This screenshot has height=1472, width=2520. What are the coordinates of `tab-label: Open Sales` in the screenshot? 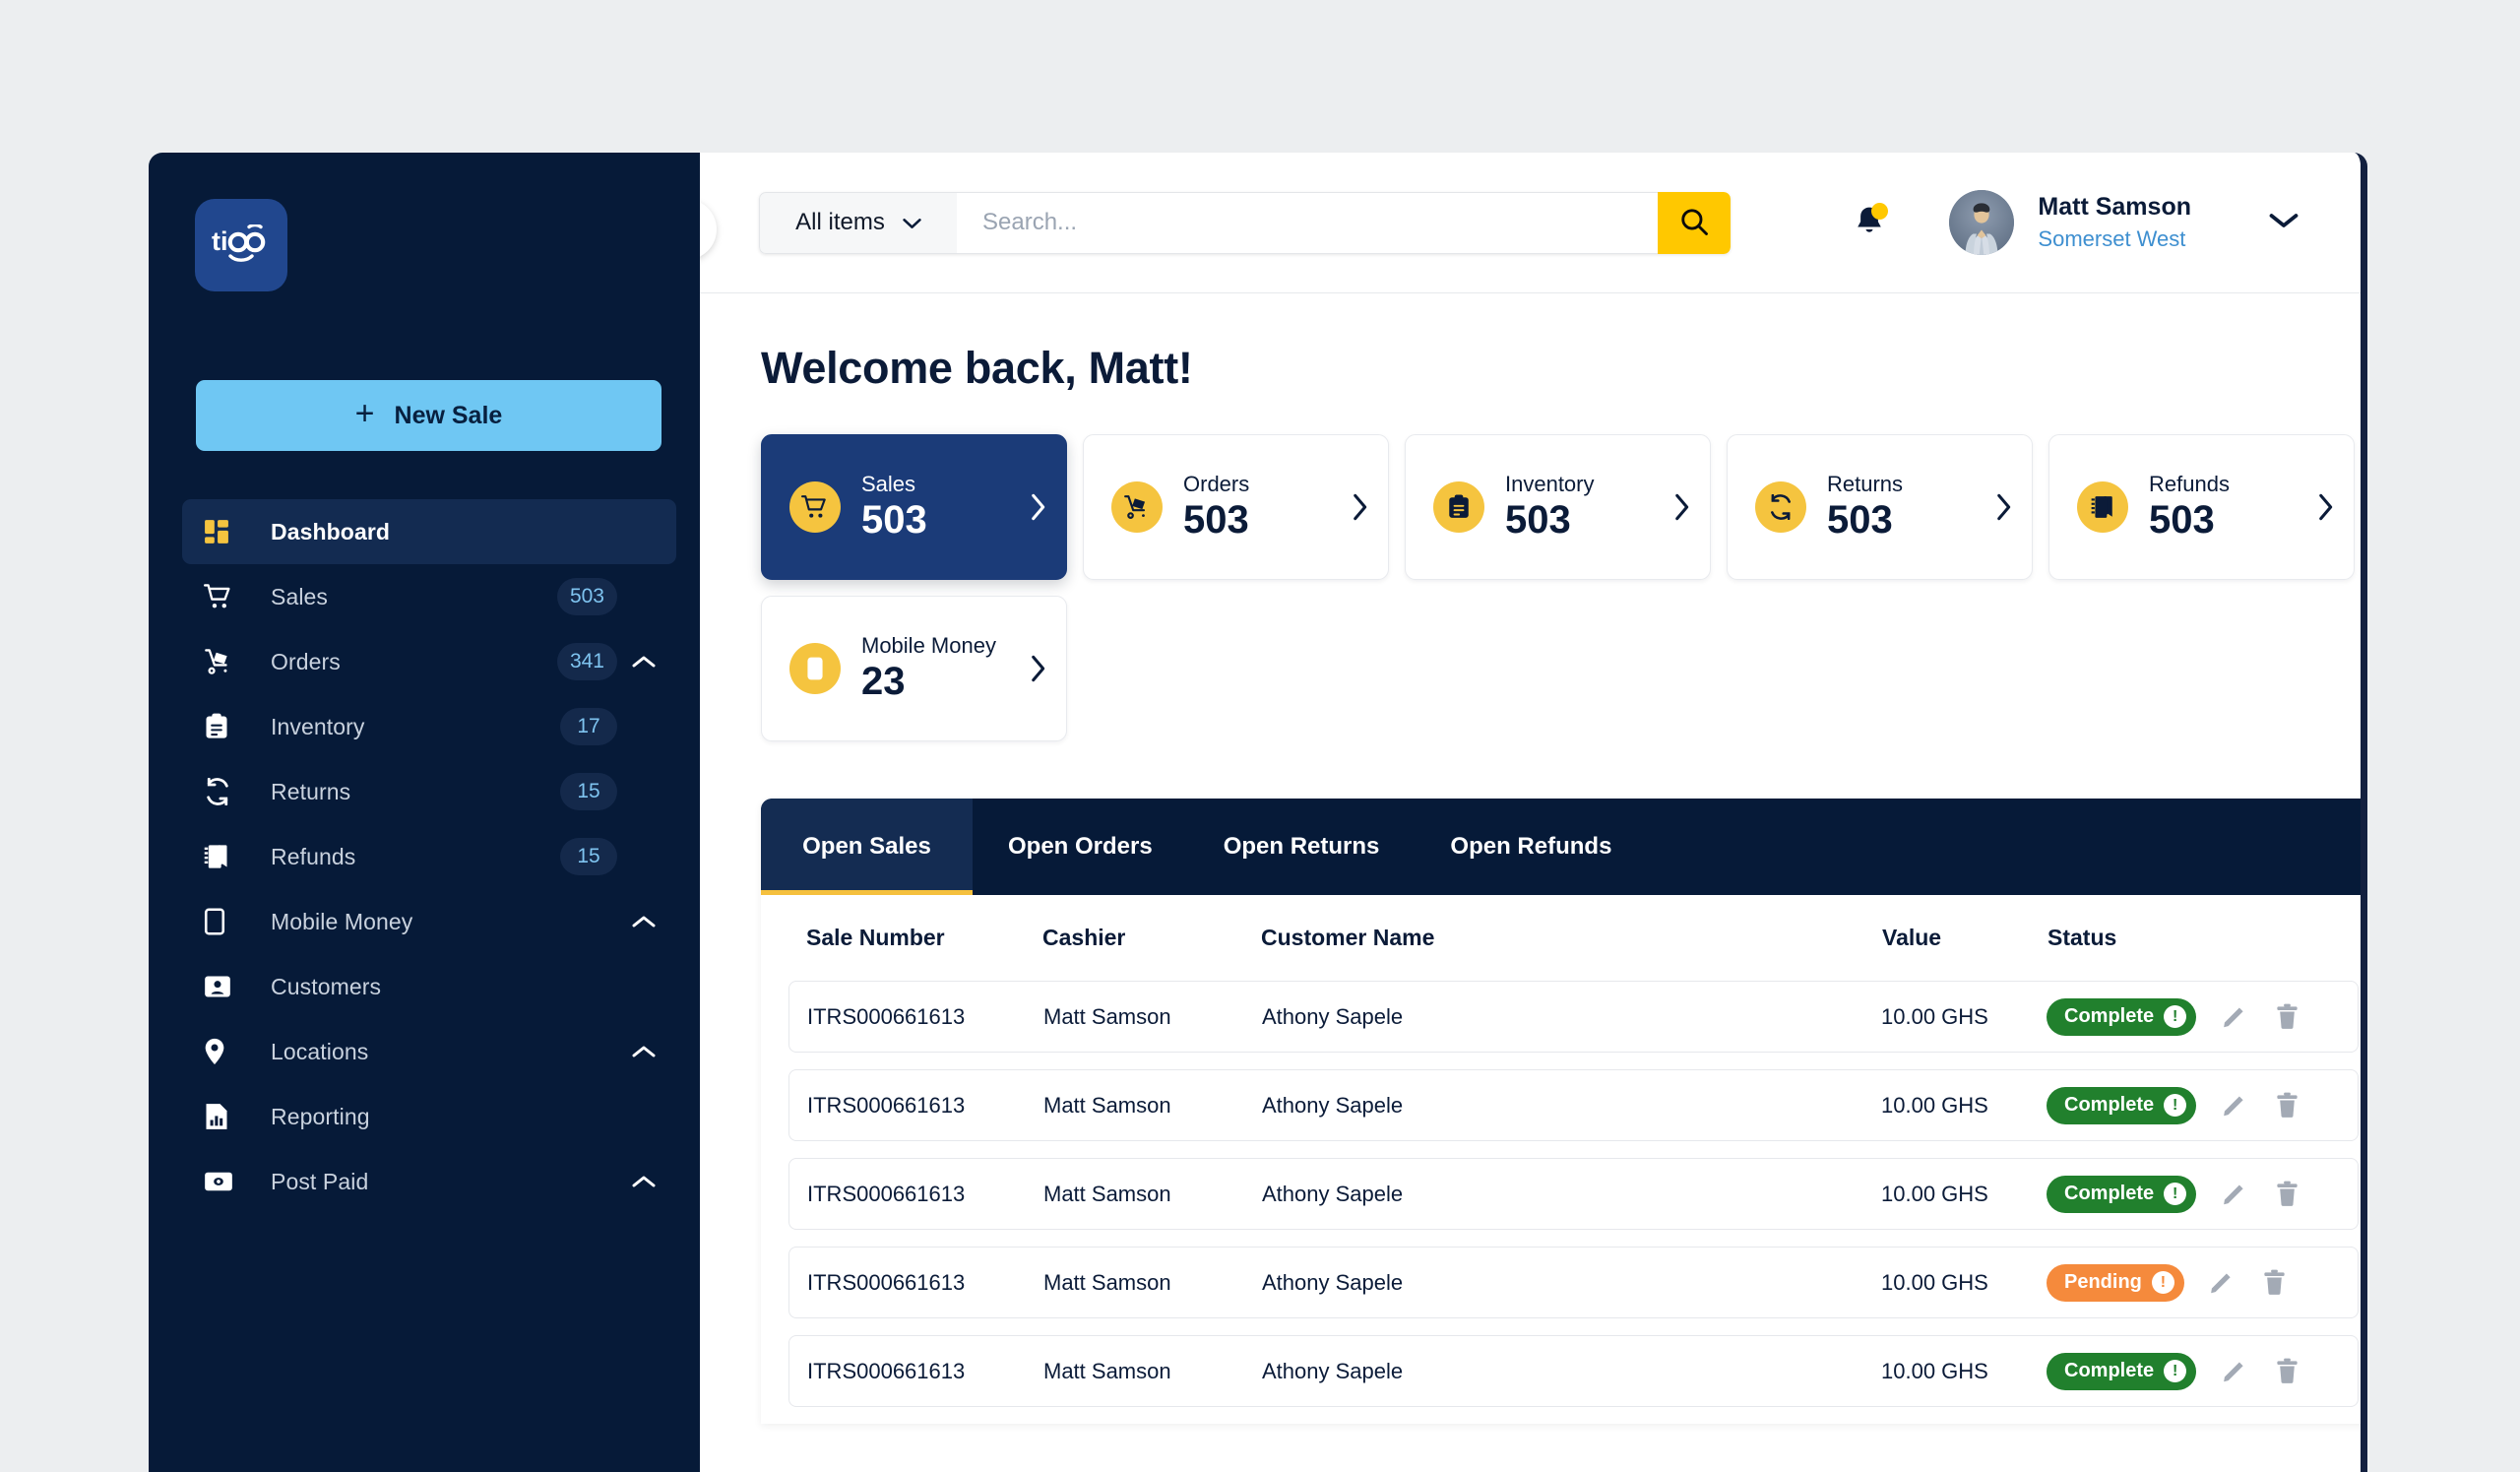 It's located at (866, 846).